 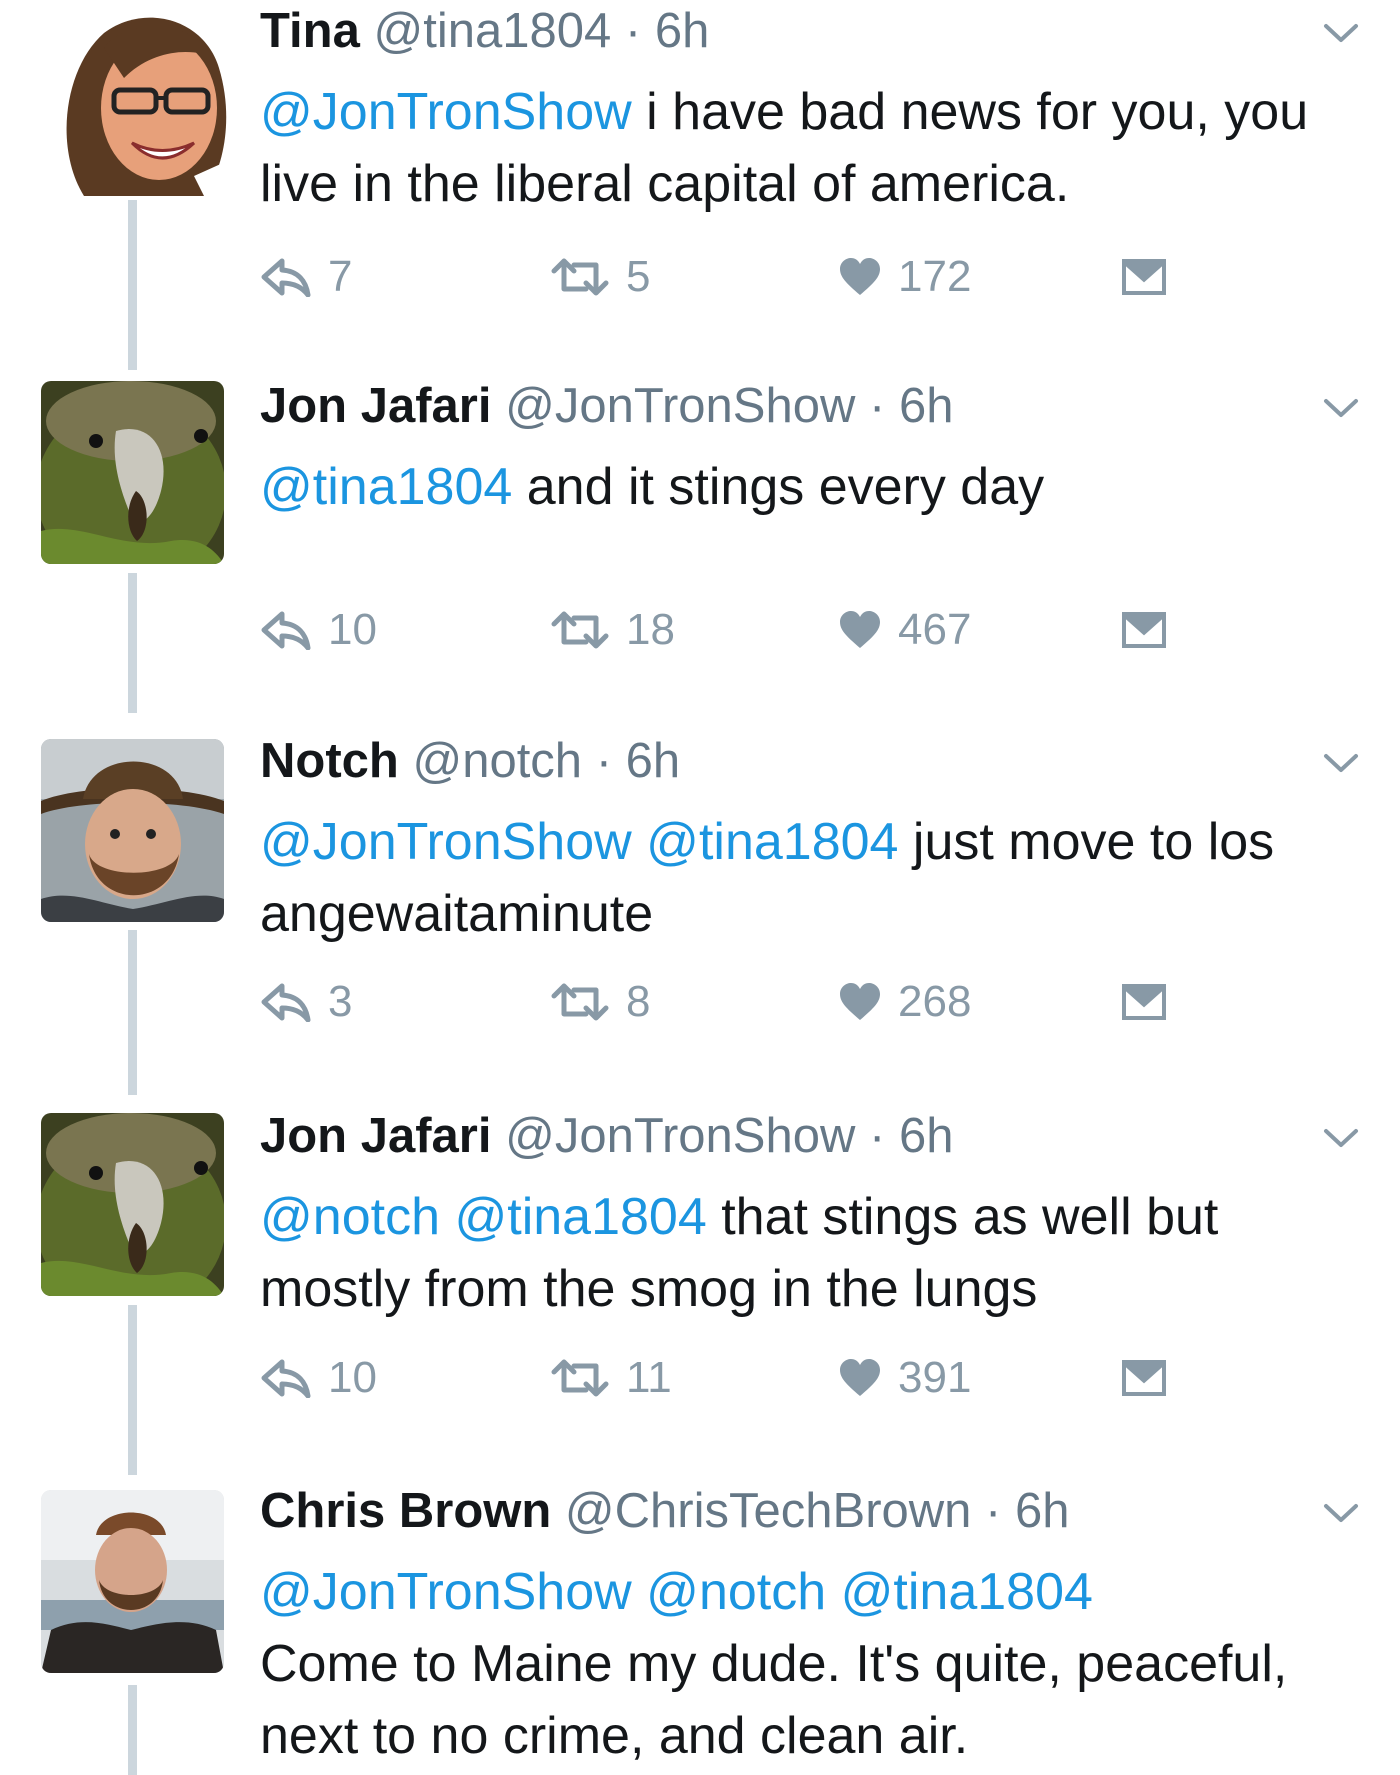 What do you see at coordinates (611, 1378) in the screenshot?
I see `retweet-button: 11` at bounding box center [611, 1378].